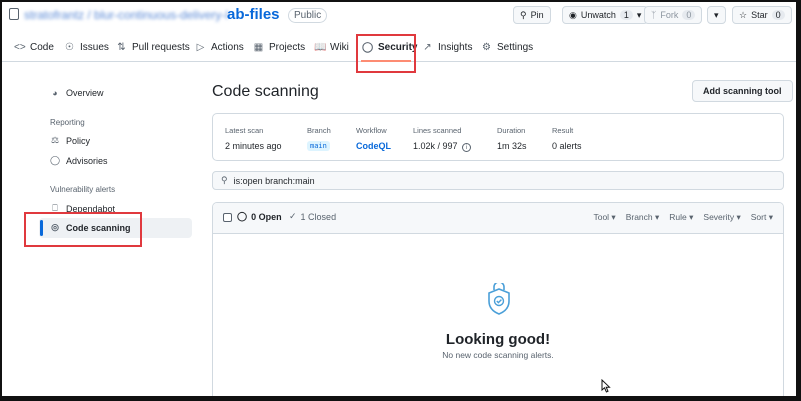 The image size is (801, 401). I want to click on filter-label: Severity, so click(719, 217).